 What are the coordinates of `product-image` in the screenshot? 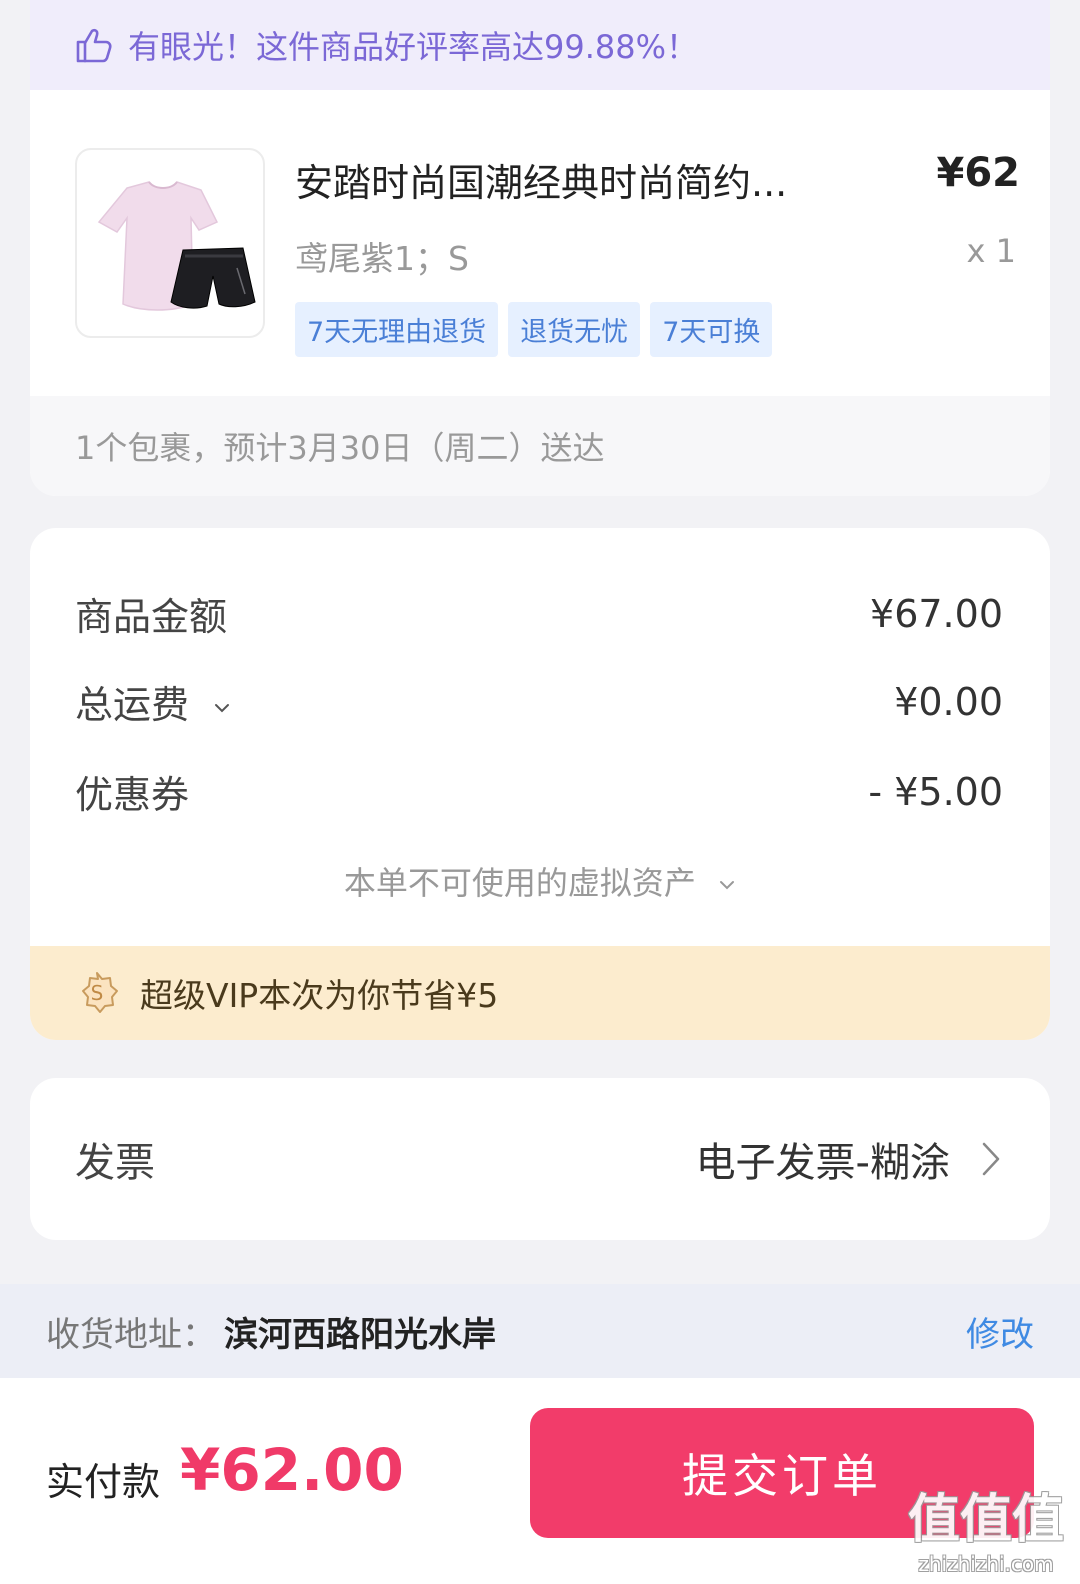 It's located at (170, 243).